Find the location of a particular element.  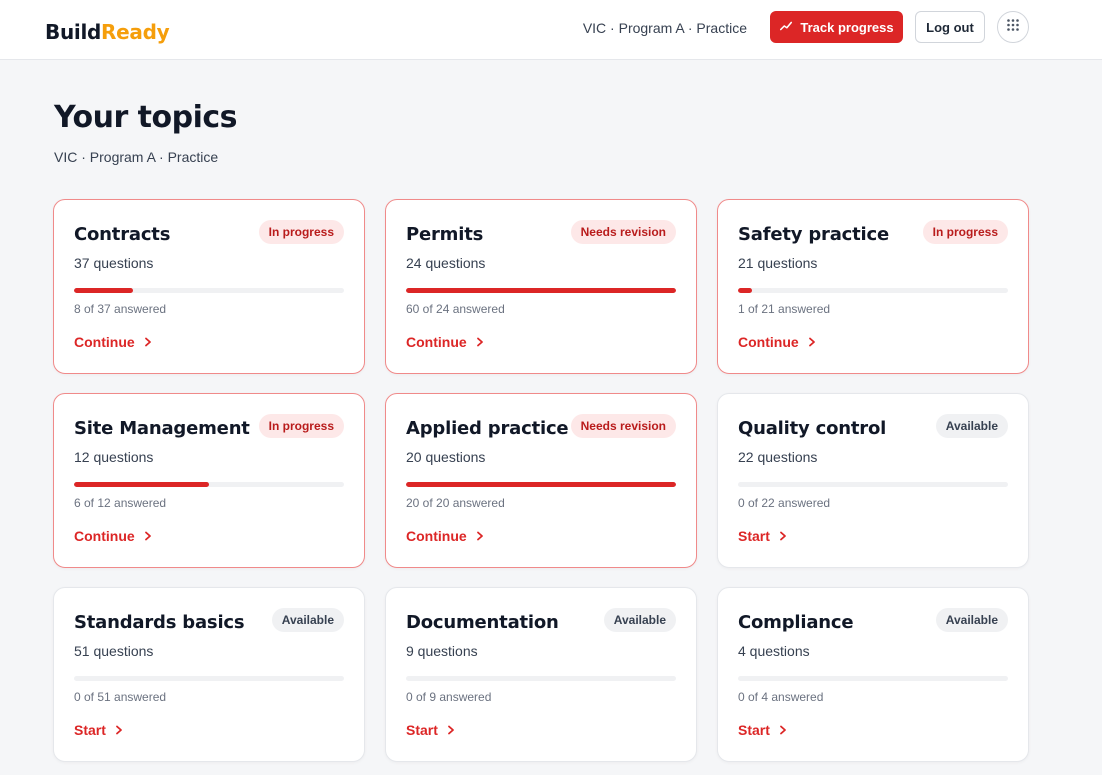

topic-title: Permits is located at coordinates (445, 234).